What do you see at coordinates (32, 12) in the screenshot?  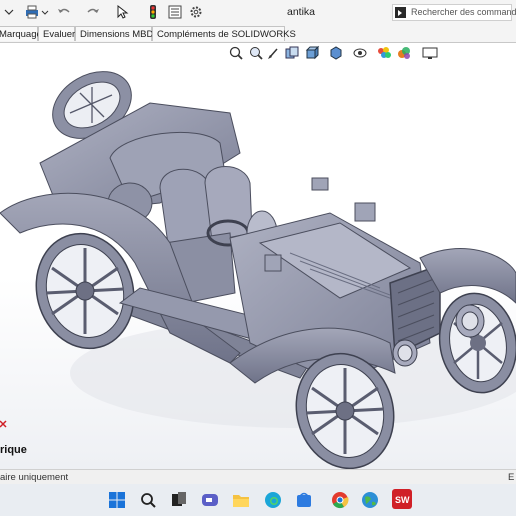 I see `print-icon` at bounding box center [32, 12].